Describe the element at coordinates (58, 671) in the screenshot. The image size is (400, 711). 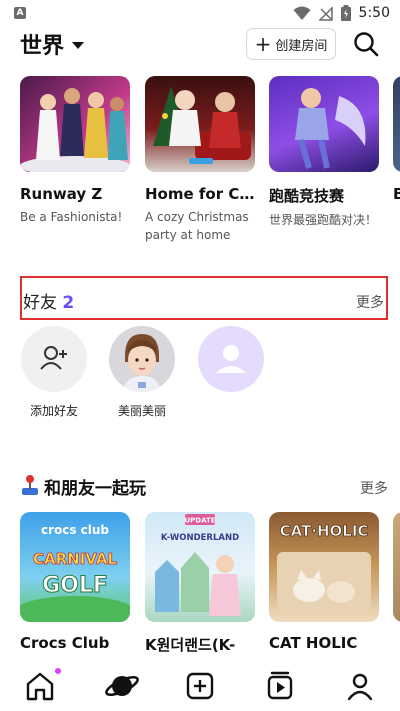
I see `notification-dot` at that location.